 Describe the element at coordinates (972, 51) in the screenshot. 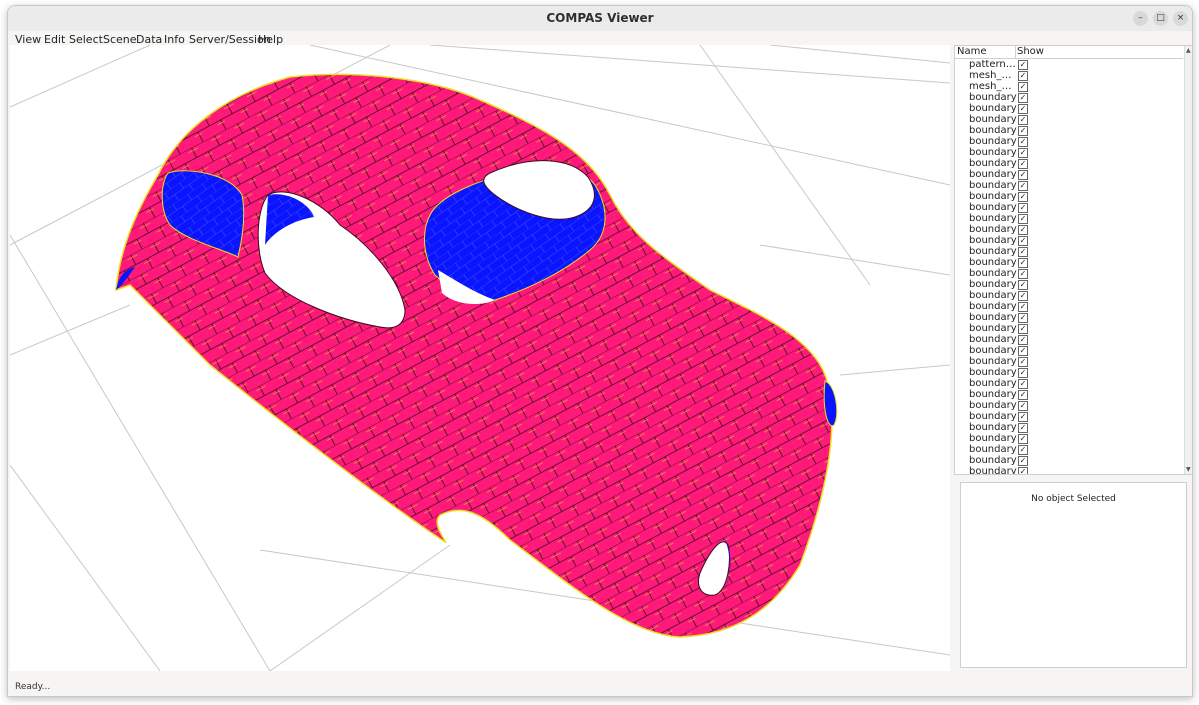

I see `name-column-header: Name` at that location.